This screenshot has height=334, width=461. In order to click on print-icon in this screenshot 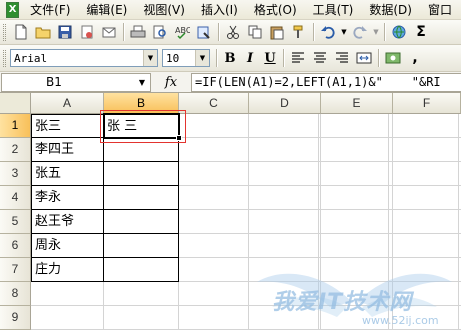, I will do `click(138, 31)`.